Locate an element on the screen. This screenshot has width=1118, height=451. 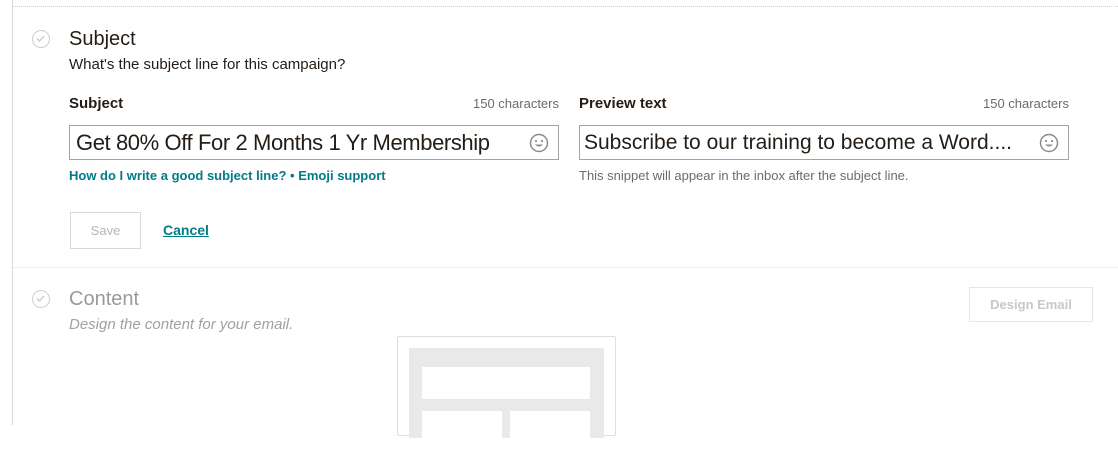
content-section-title: Content is located at coordinates (104, 299).